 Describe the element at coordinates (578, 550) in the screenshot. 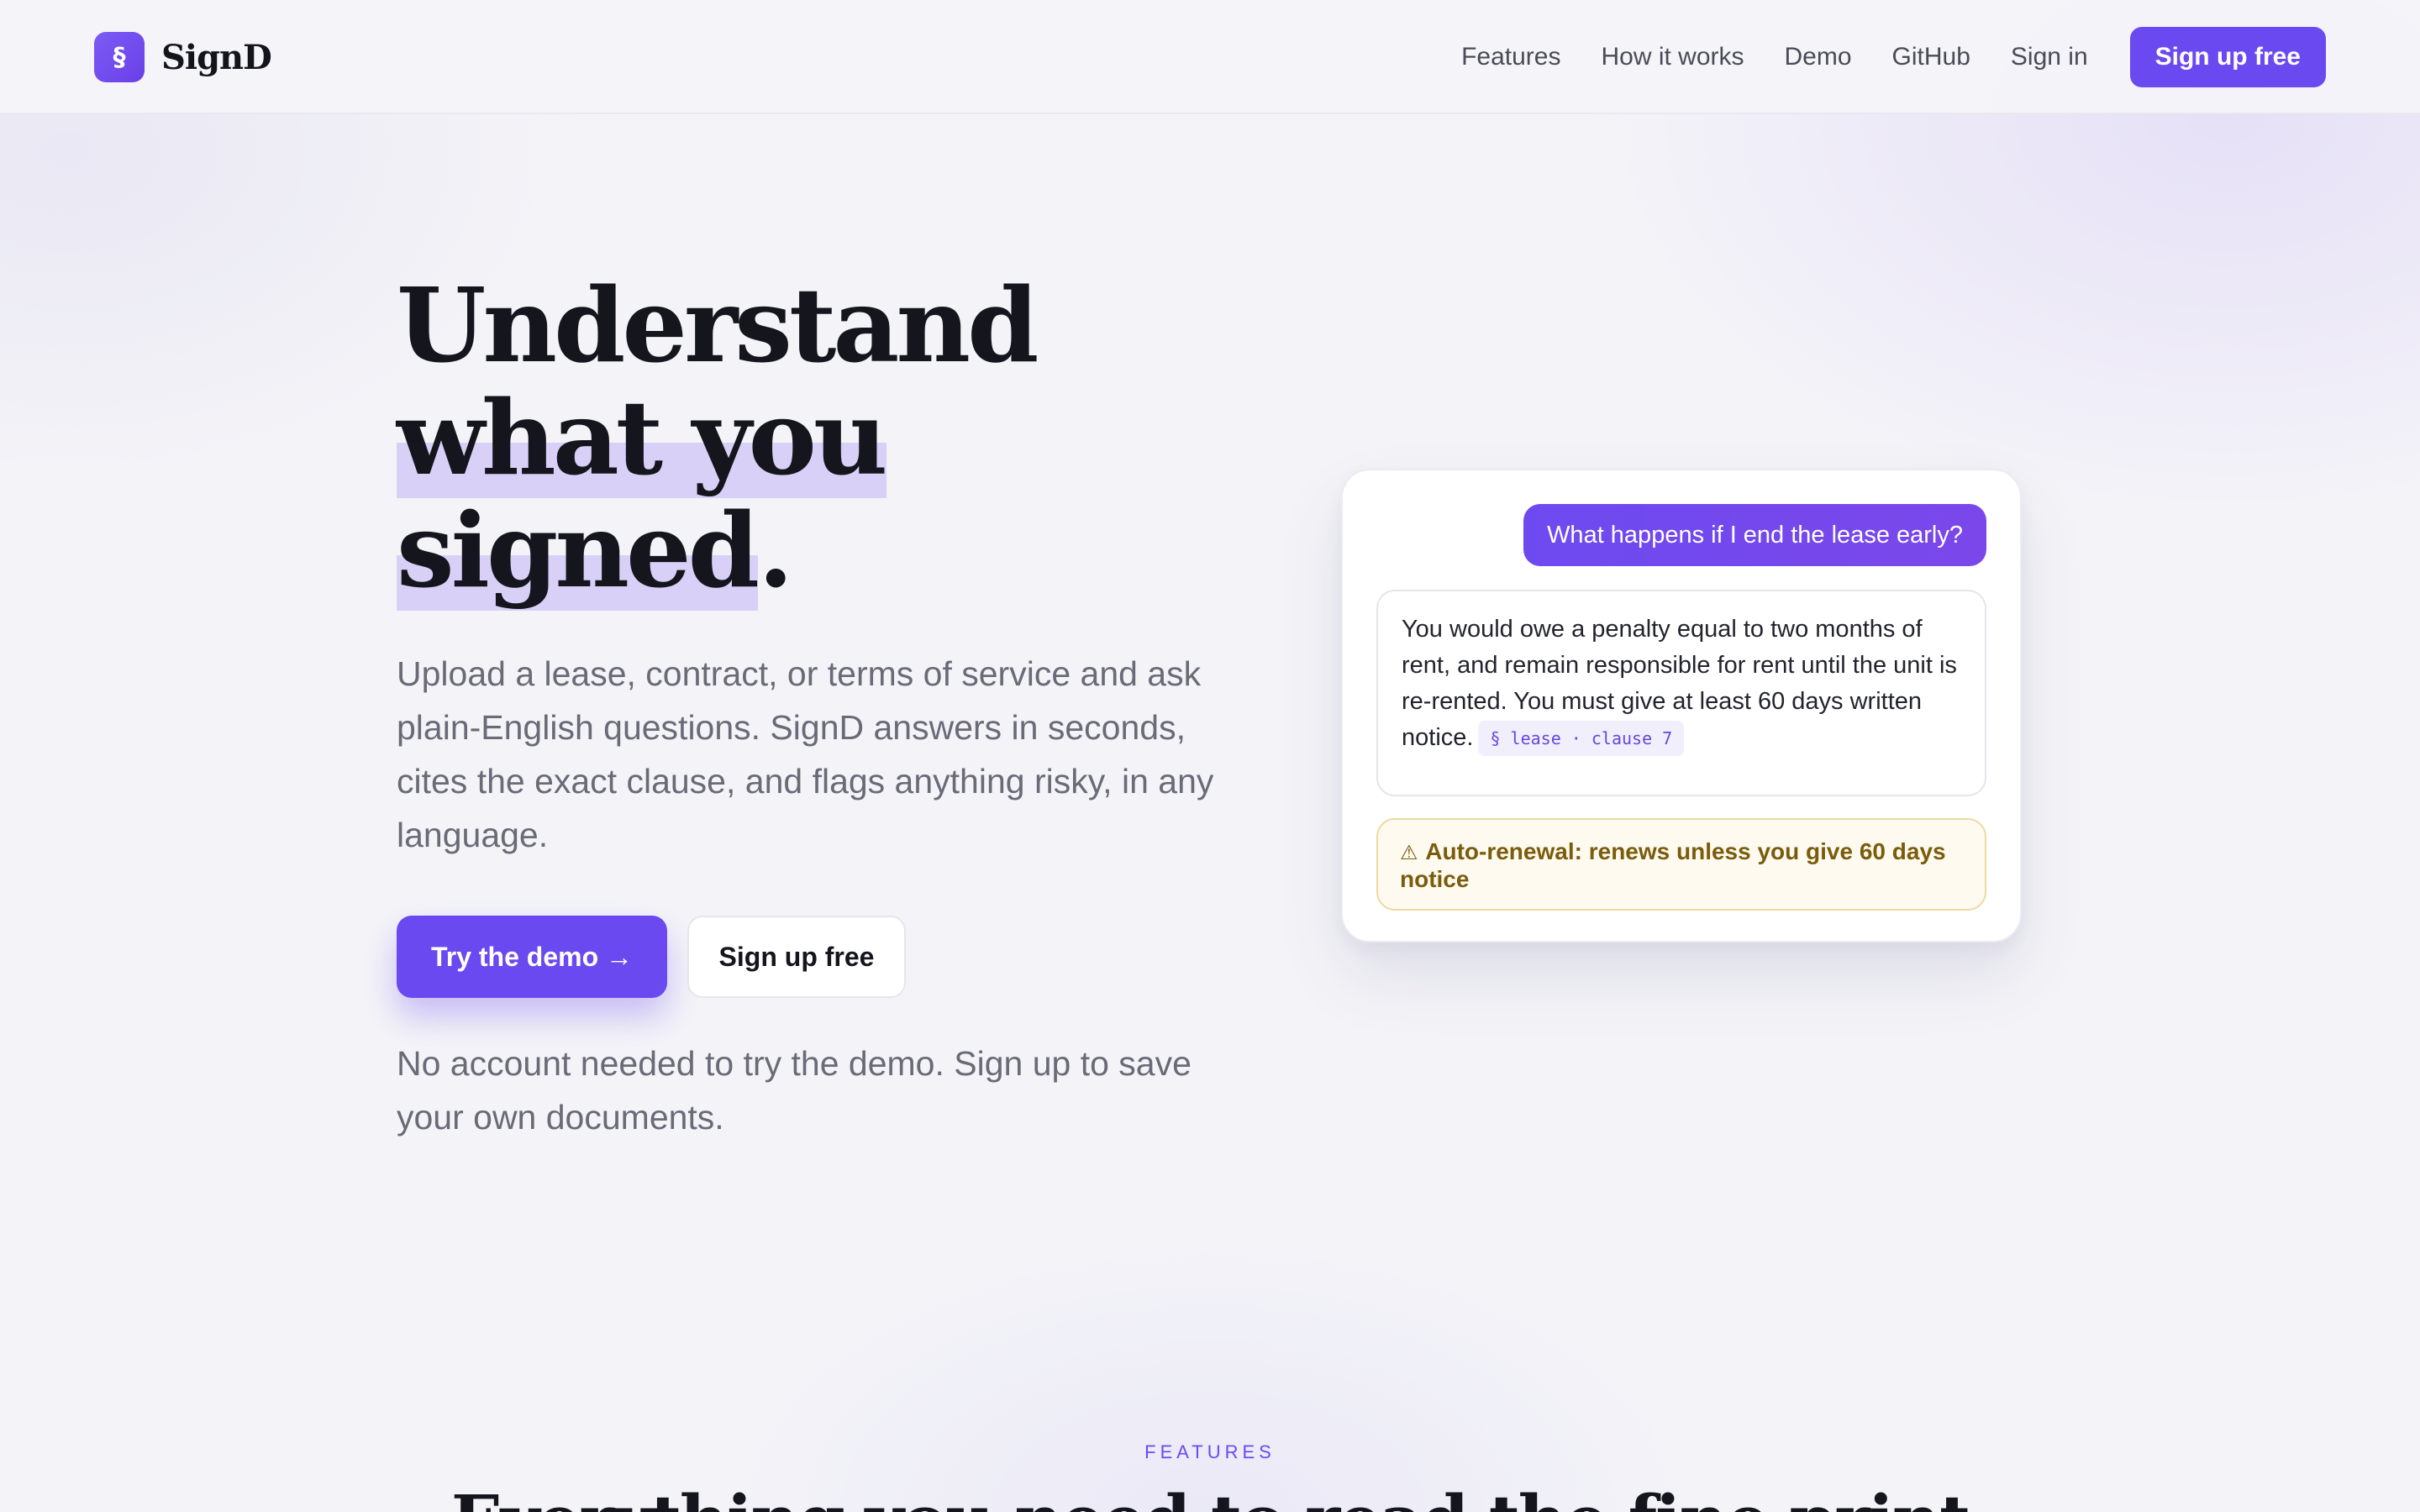

I see `hero-title-highlight: signed` at that location.